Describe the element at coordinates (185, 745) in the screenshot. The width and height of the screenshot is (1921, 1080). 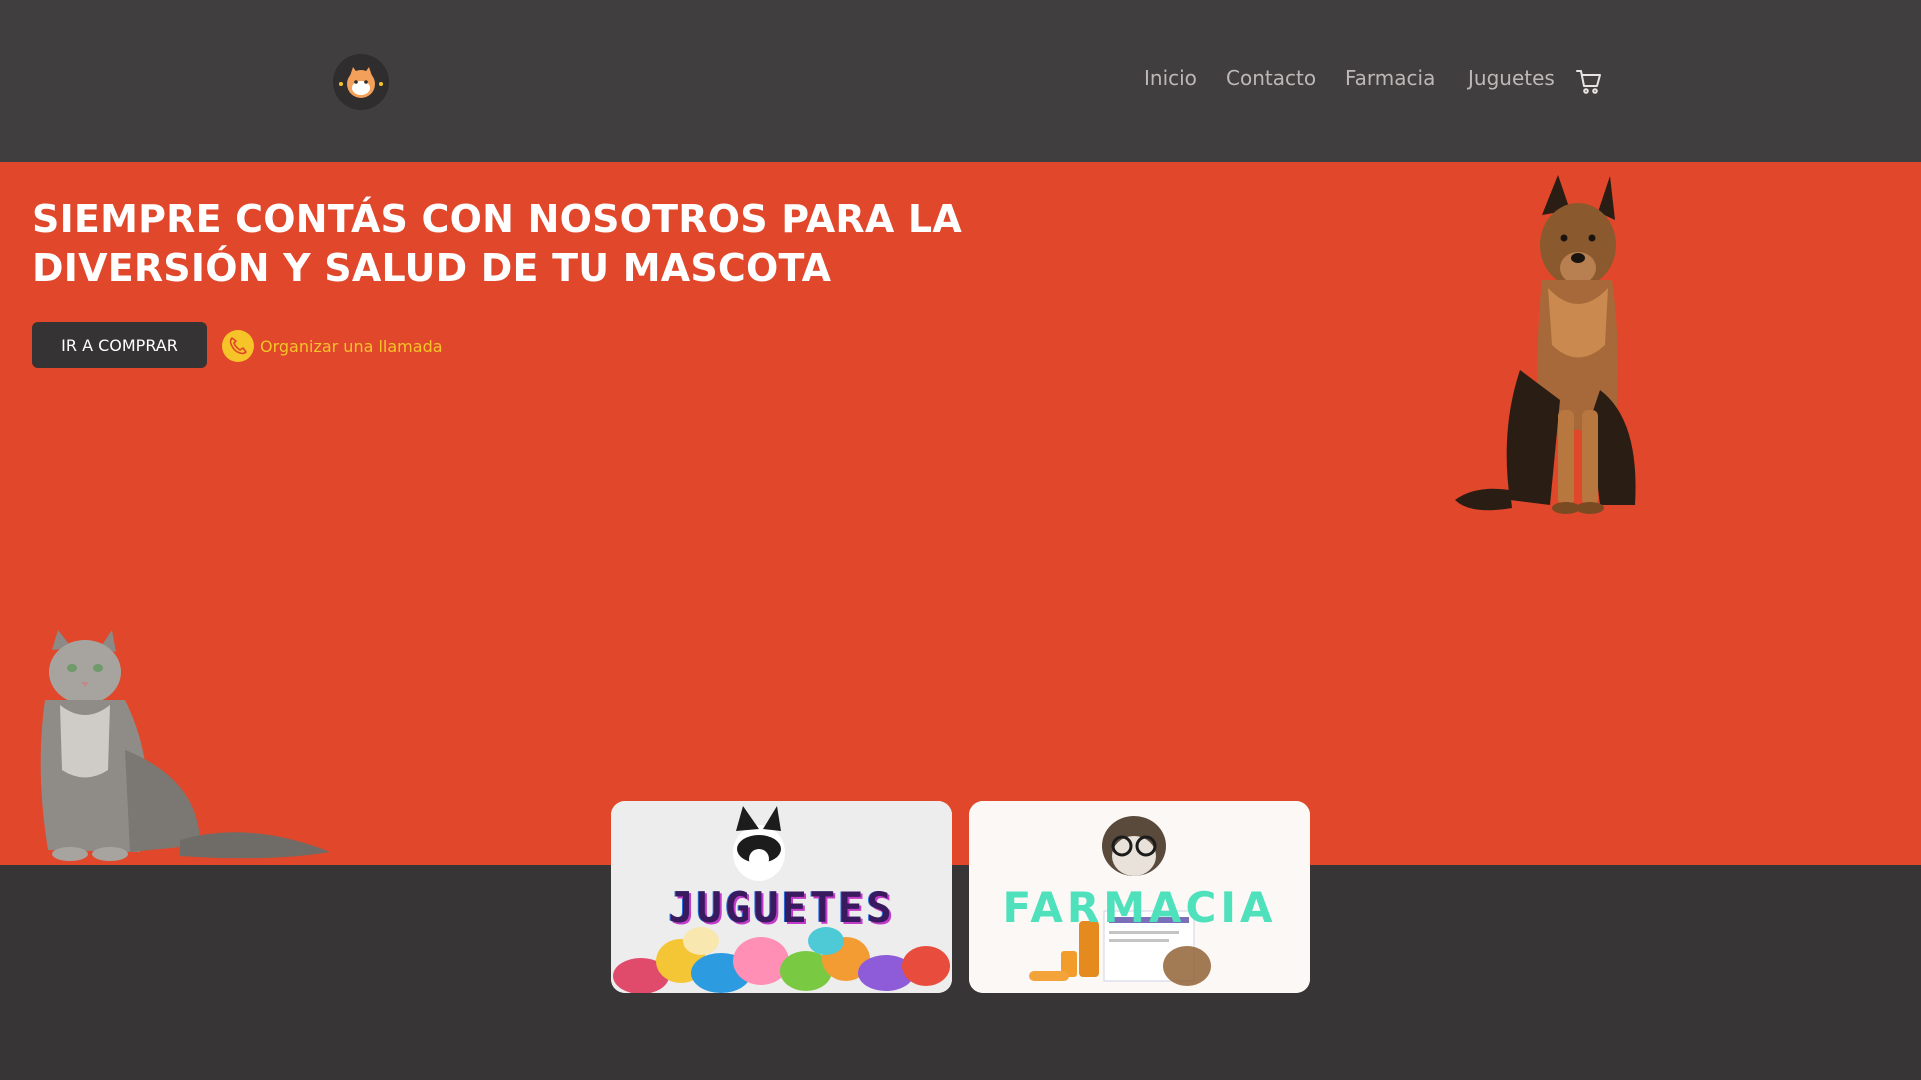
I see `cat-image` at that location.